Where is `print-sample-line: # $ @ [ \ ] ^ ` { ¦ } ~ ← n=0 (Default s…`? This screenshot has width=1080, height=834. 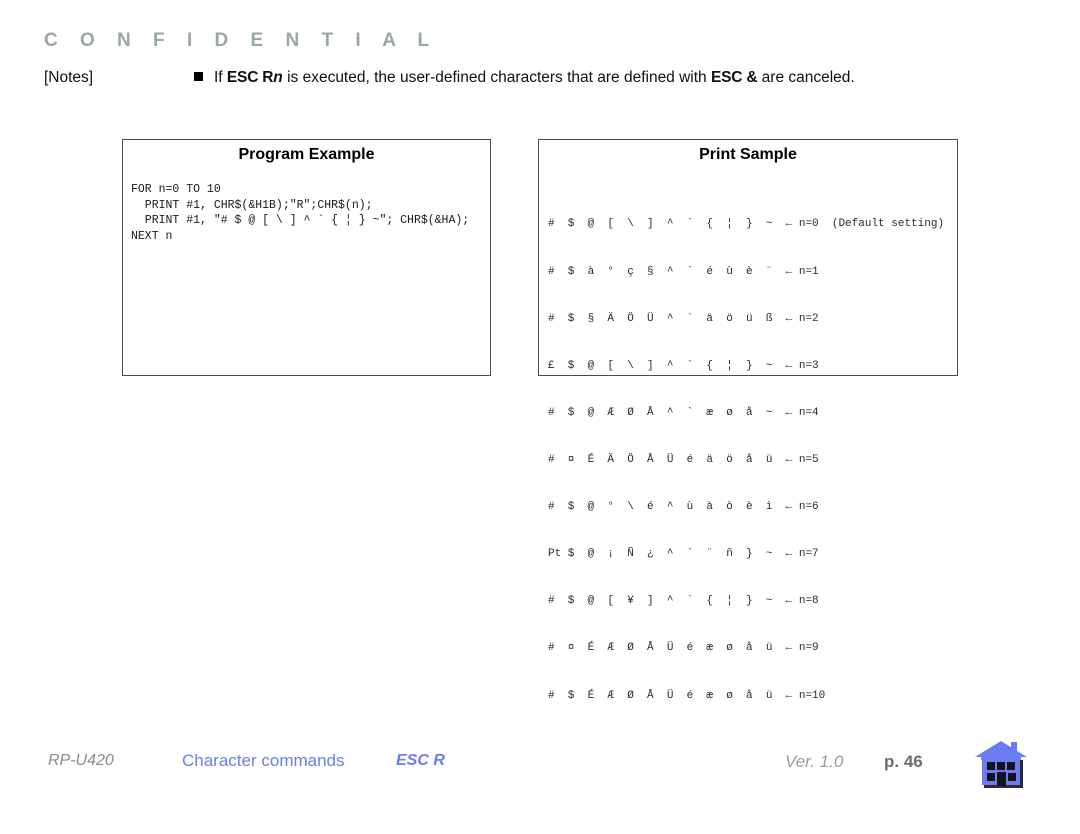 print-sample-line: # $ @ [ \ ] ^ ` { ¦ } ~ ← n=0 (Default s… is located at coordinates (746, 224).